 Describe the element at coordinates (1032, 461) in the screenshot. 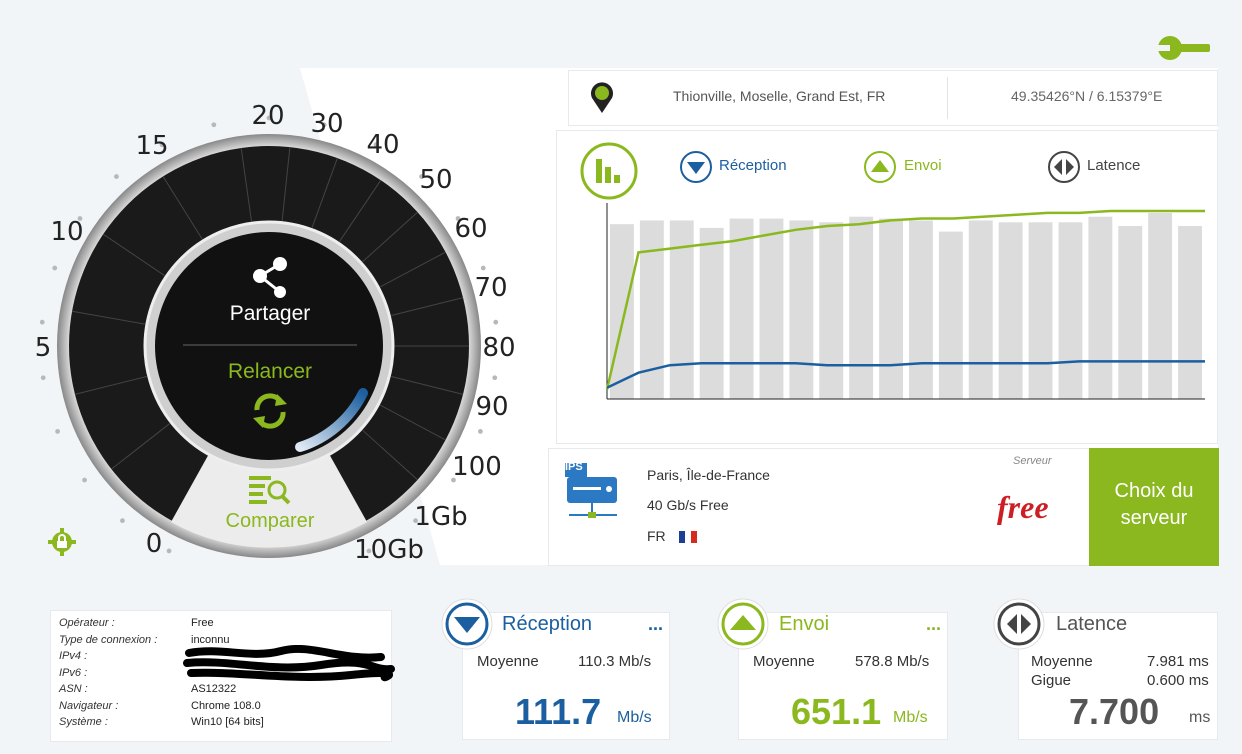

I see `server-section-label: Serveur` at that location.